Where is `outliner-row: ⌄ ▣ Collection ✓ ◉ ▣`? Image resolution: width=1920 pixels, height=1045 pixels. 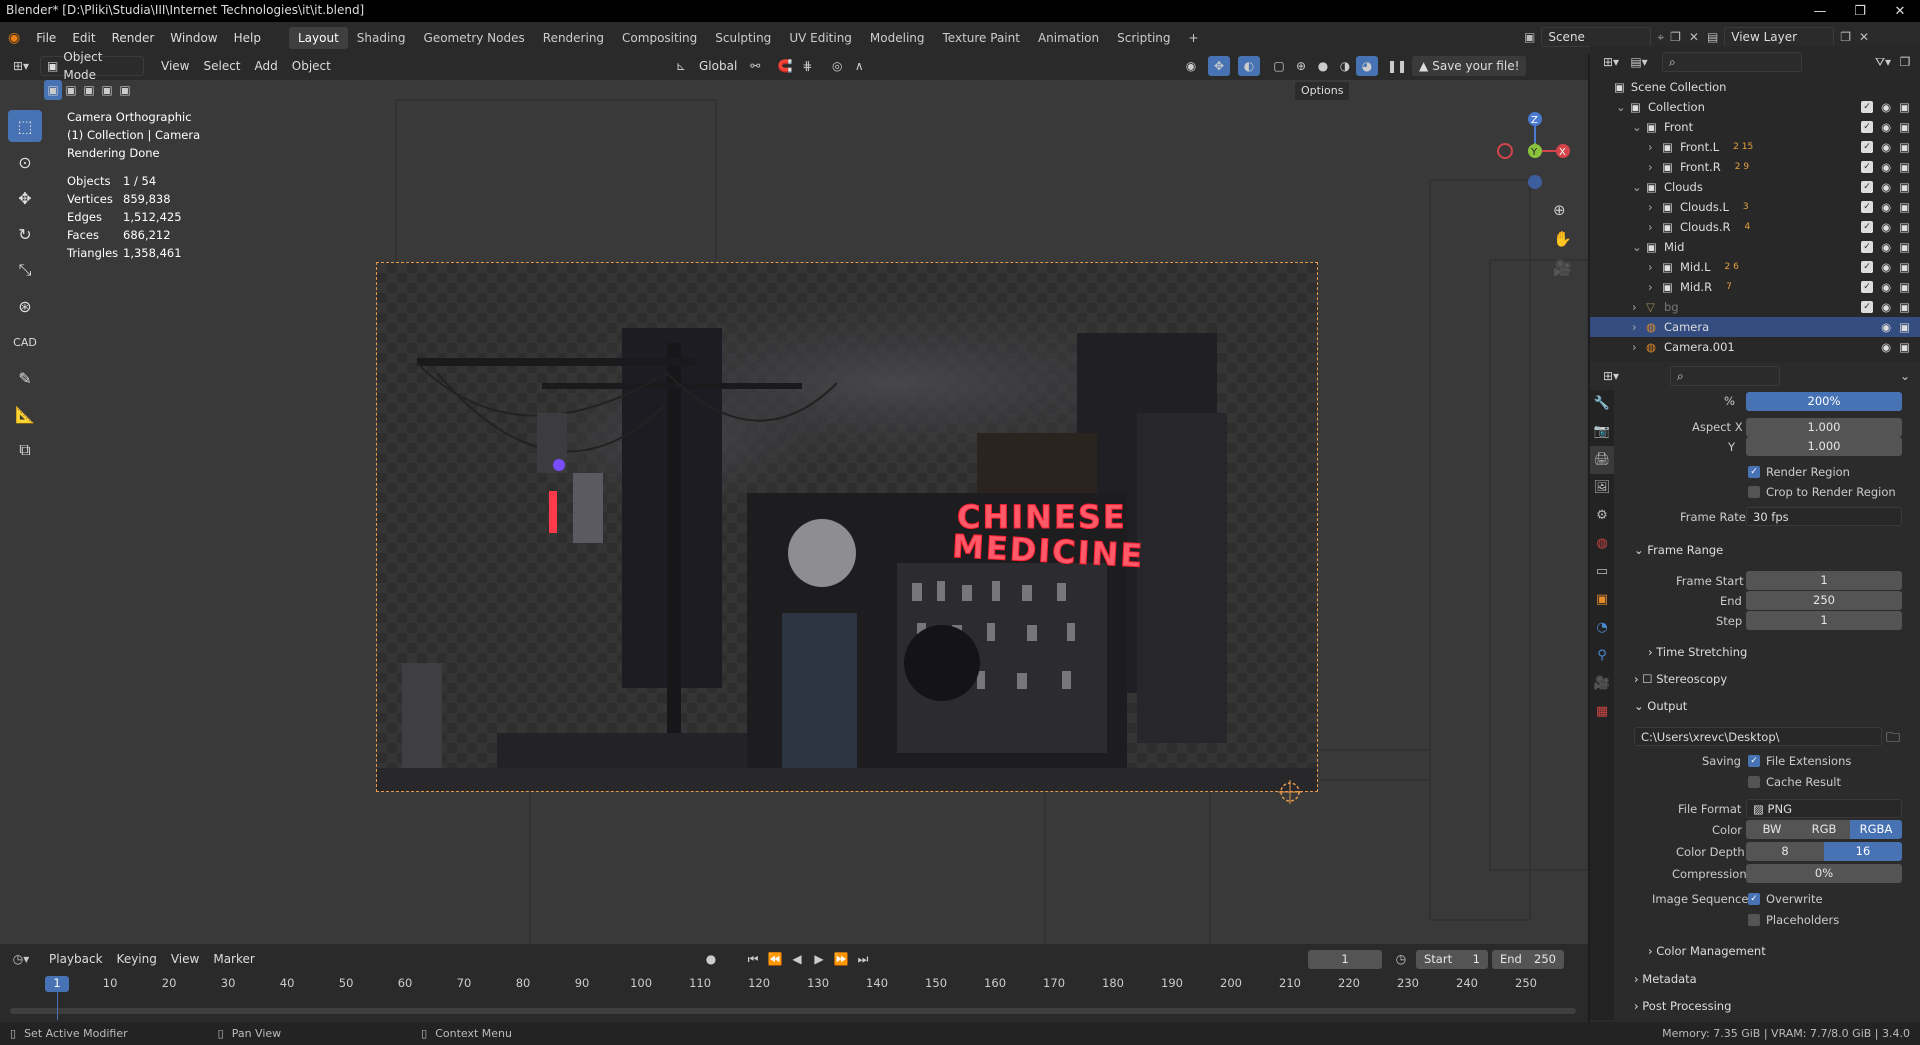 outliner-row: ⌄ ▣ Collection ✓ ◉ ▣ is located at coordinates (1755, 107).